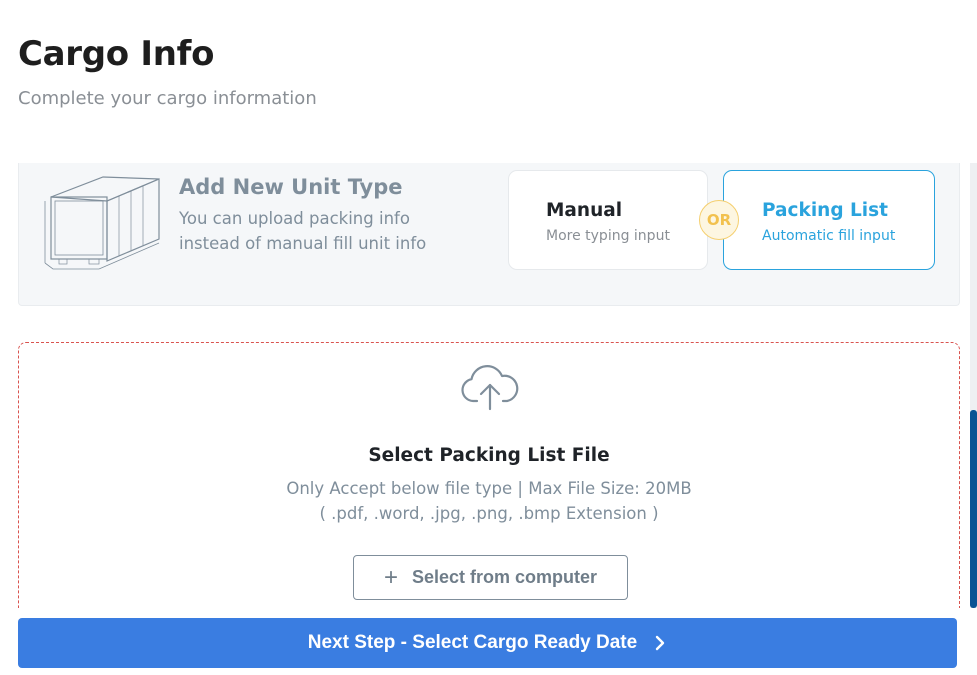 Image resolution: width=977 pixels, height=675 pixels. Describe the element at coordinates (102, 223) in the screenshot. I see `container-box-icon` at that location.